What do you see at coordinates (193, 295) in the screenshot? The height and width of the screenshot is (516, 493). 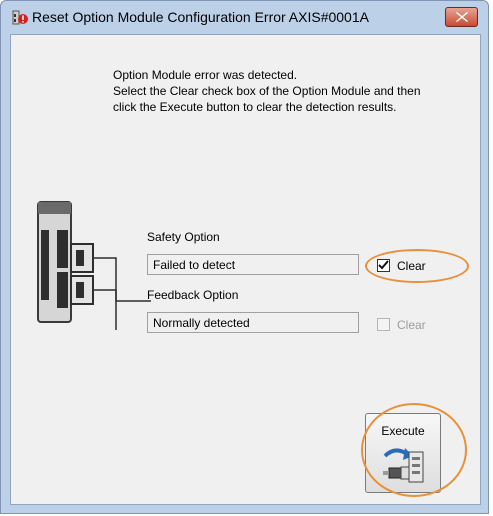 I see `feedback-option-label: Feedback Option` at bounding box center [193, 295].